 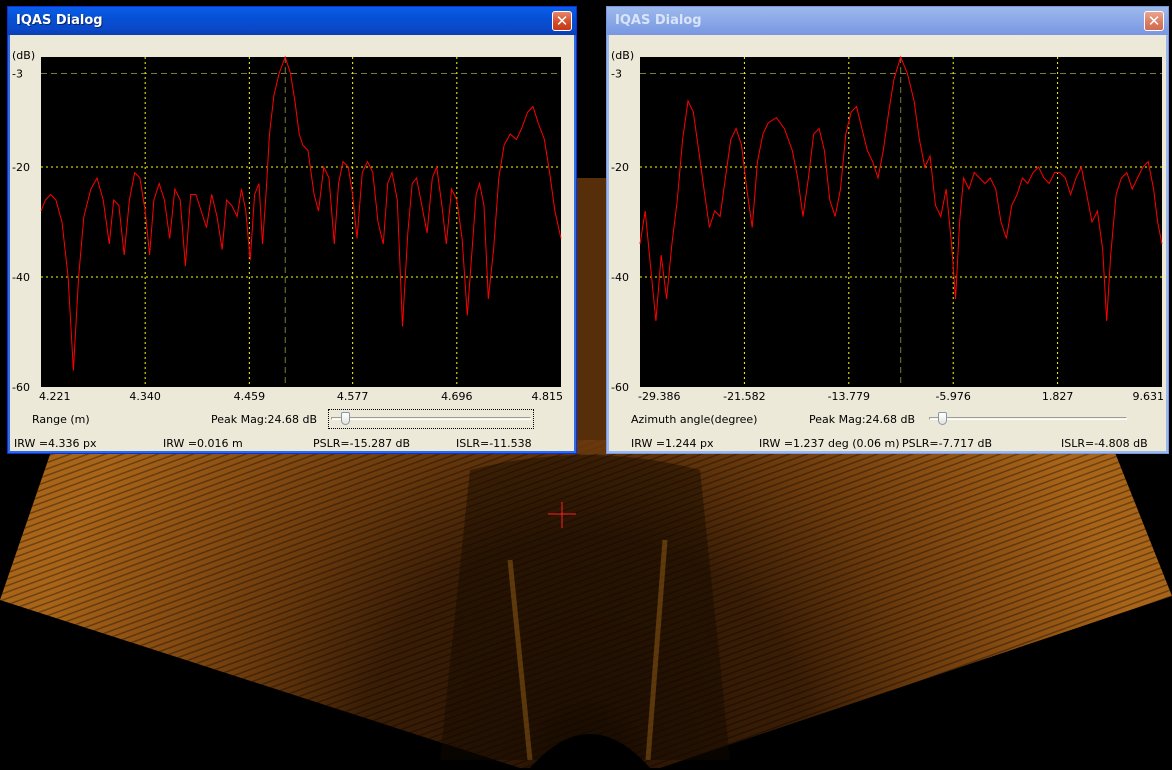 What do you see at coordinates (952, 396) in the screenshot?
I see `x-tick-label: -5.976` at bounding box center [952, 396].